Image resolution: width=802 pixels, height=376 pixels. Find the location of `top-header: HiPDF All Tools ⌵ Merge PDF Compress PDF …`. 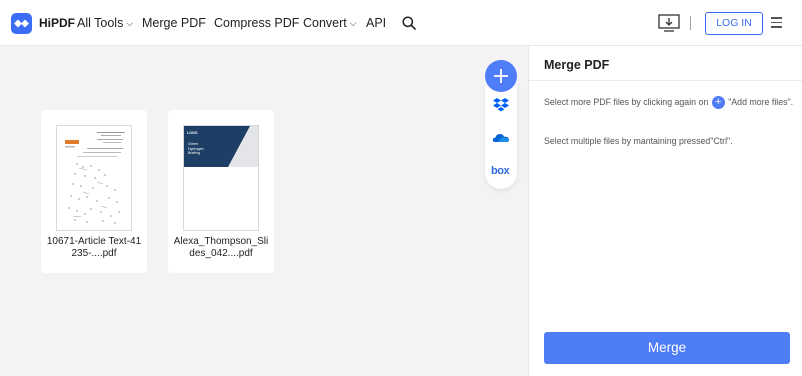

top-header: HiPDF All Tools ⌵ Merge PDF Compress PDF … is located at coordinates (401, 23).